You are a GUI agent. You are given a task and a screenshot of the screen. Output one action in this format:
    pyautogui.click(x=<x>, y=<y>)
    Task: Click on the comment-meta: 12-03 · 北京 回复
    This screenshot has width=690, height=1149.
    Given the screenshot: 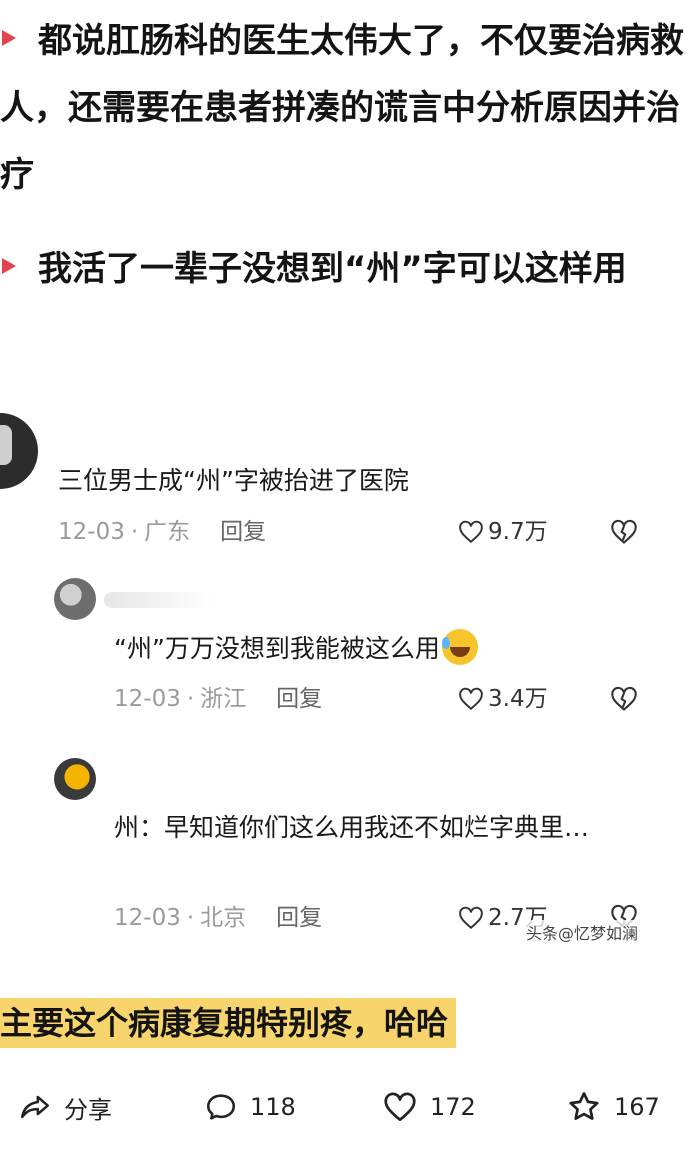 What is the action you would take?
    pyautogui.click(x=218, y=918)
    